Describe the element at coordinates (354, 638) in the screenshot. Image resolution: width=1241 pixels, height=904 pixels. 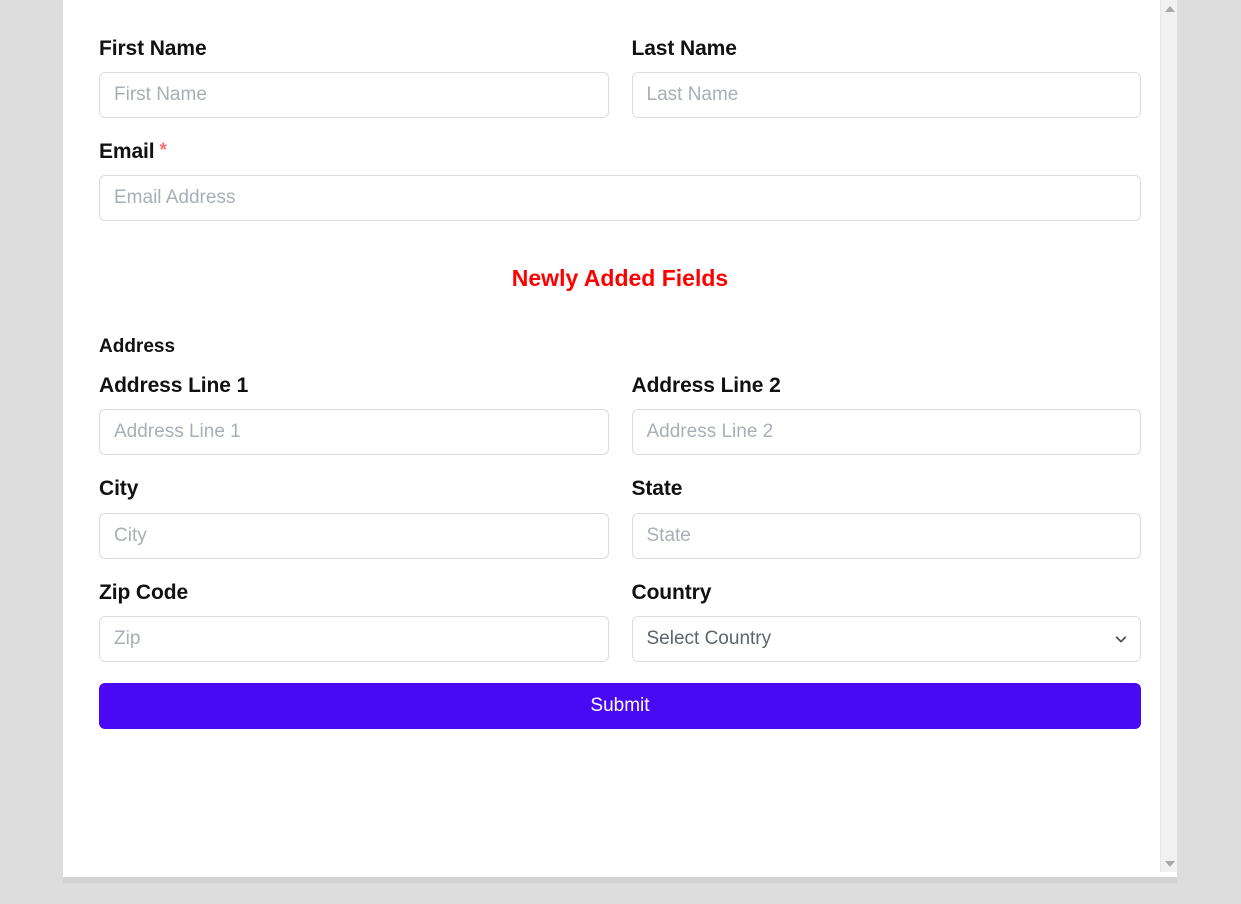
I see `zip-code-input` at that location.